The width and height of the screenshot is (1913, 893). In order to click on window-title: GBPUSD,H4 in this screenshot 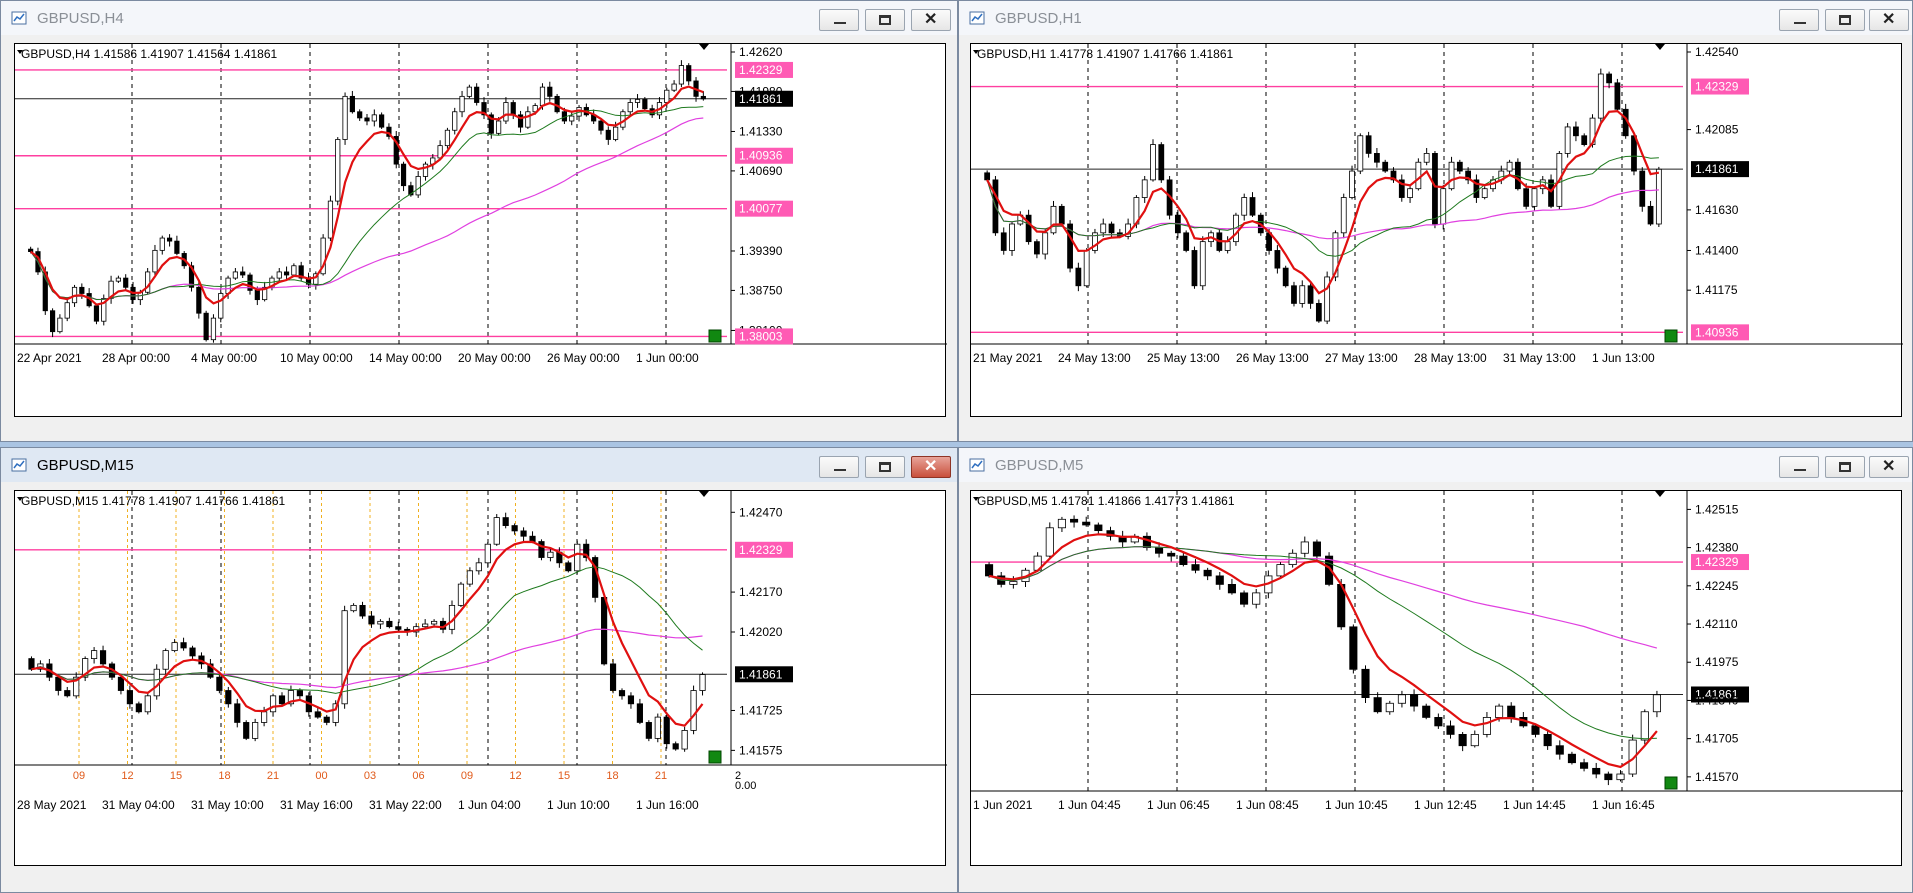, I will do `click(80, 18)`.